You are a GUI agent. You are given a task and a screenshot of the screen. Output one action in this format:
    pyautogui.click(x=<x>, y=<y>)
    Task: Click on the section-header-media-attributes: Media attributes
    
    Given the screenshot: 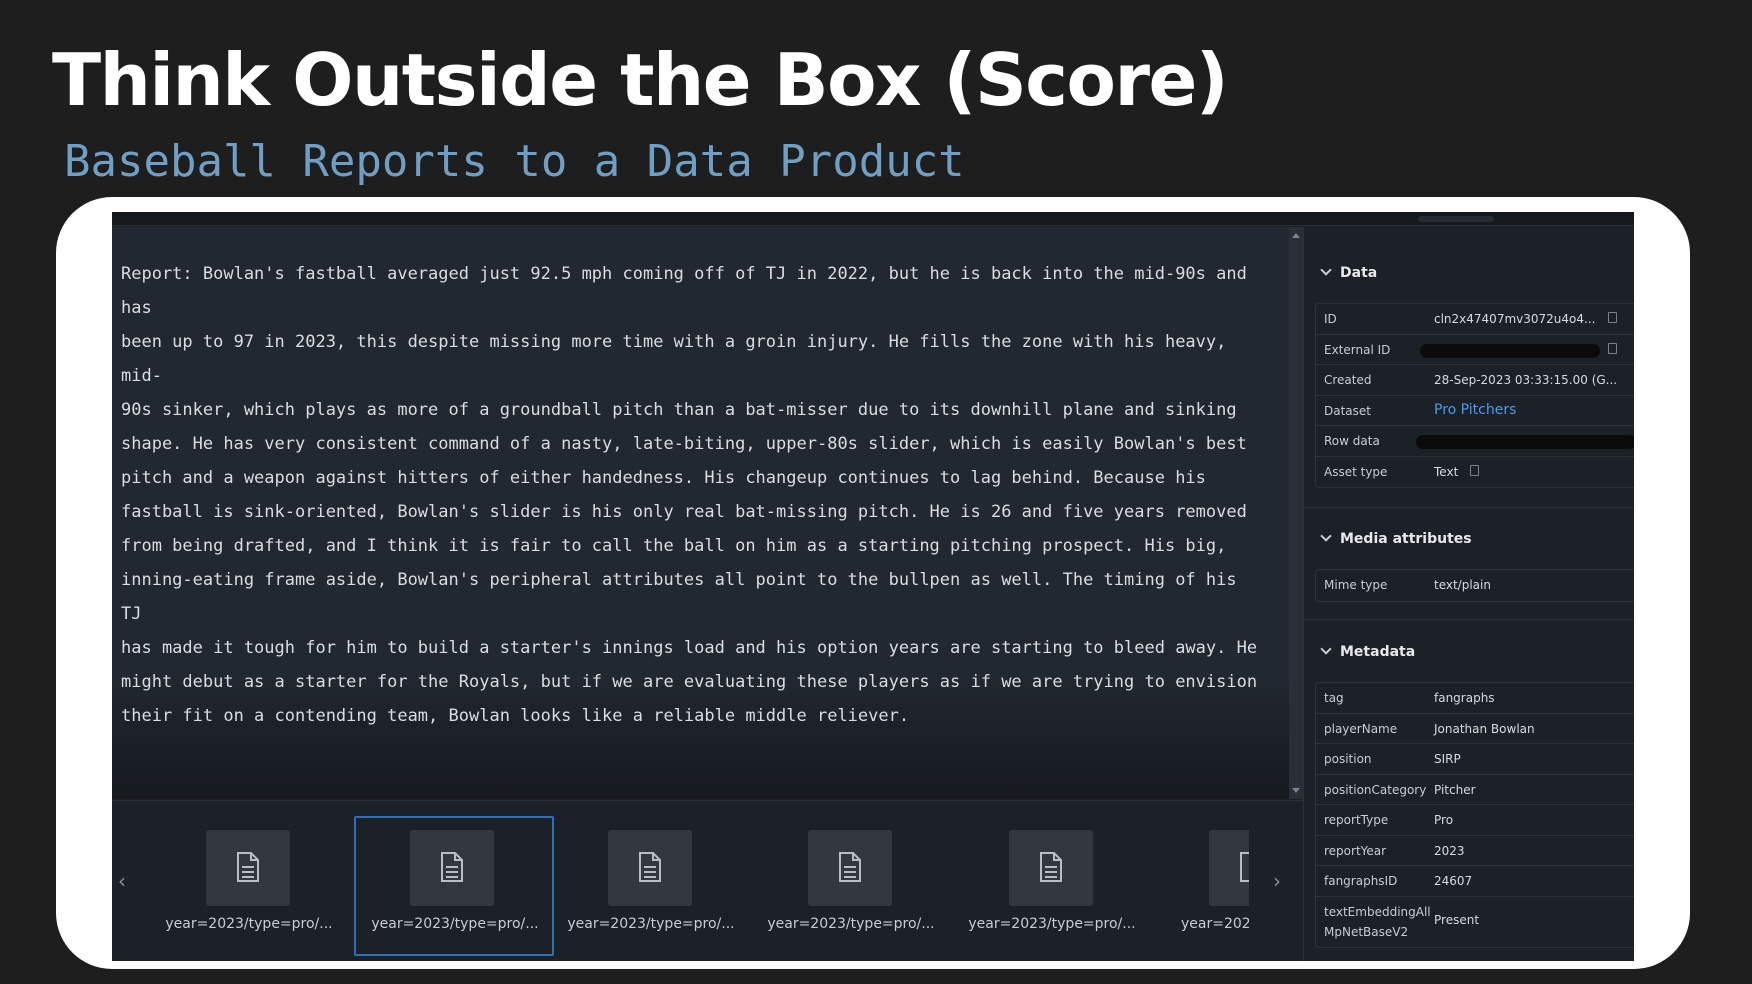 What is the action you would take?
    pyautogui.click(x=1396, y=538)
    